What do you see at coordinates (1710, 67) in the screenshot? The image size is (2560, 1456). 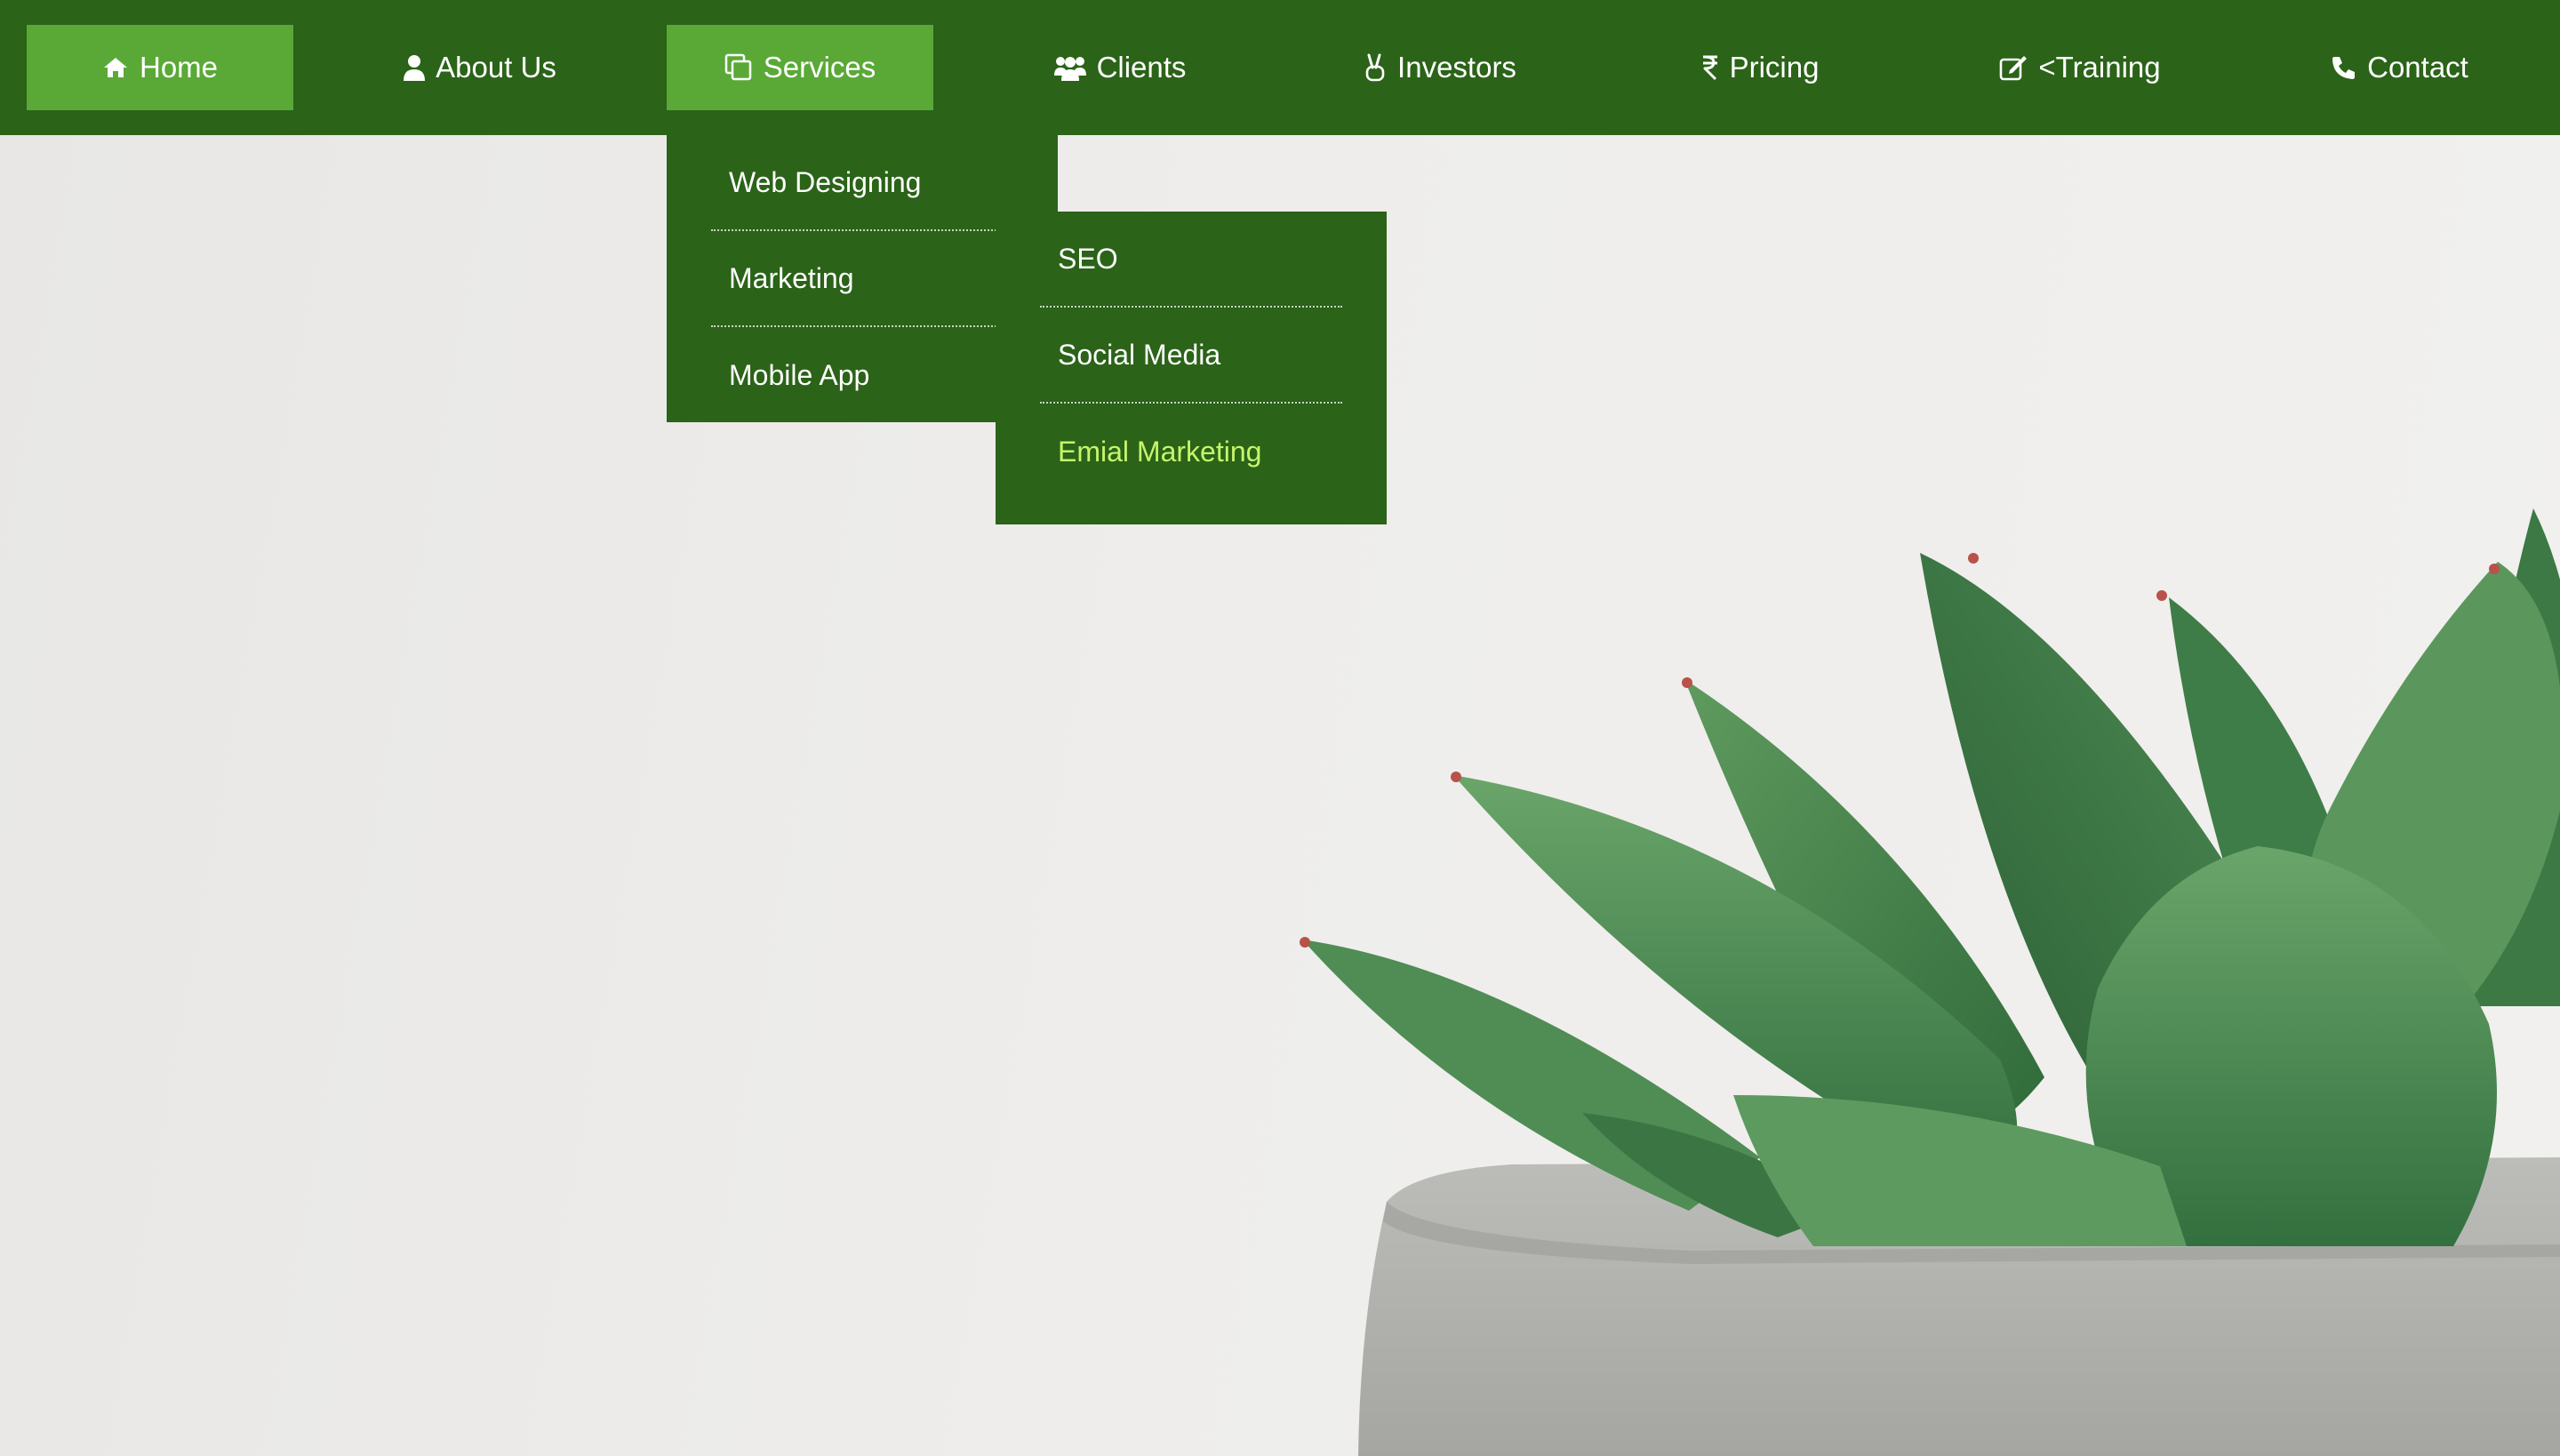 I see `rupee-icon` at bounding box center [1710, 67].